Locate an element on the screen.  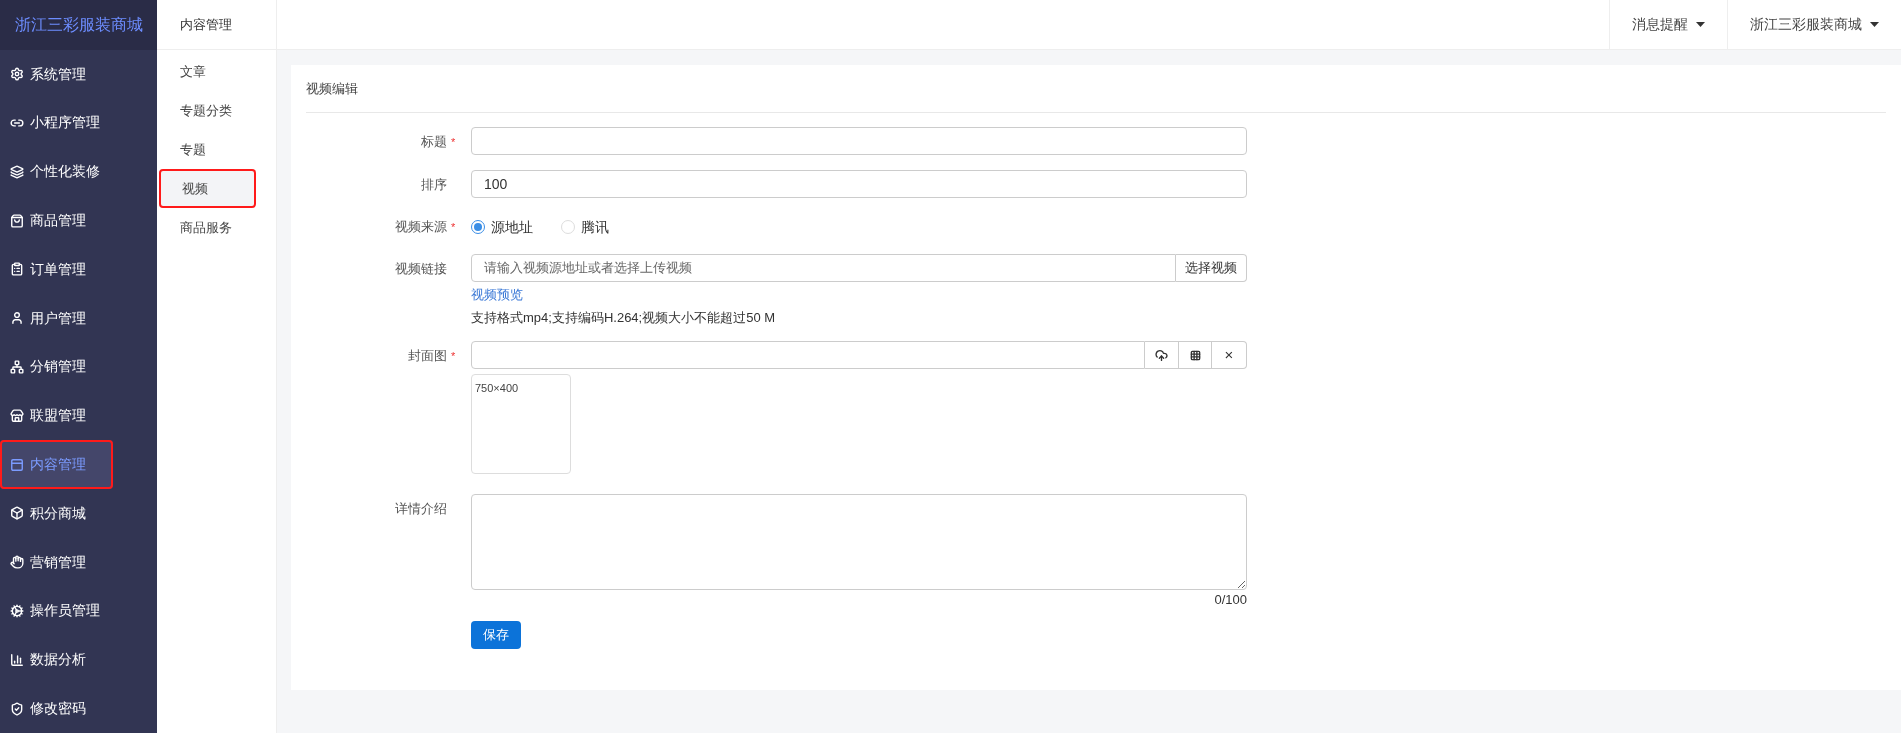
subnav-item: 专题 is located at coordinates (216, 149).